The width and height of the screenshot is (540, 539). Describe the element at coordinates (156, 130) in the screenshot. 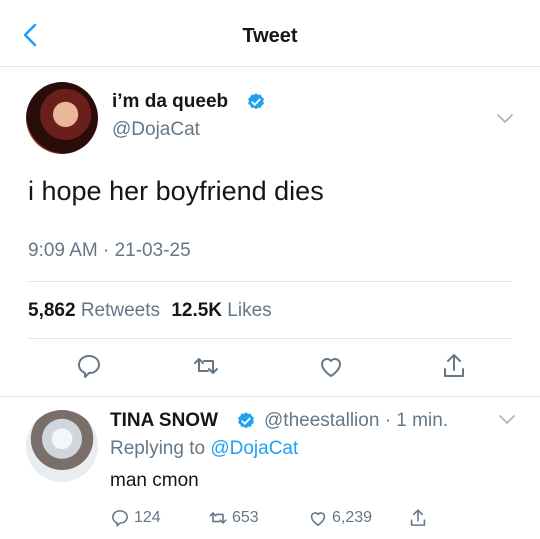

I see `handle: @DojaCat` at that location.